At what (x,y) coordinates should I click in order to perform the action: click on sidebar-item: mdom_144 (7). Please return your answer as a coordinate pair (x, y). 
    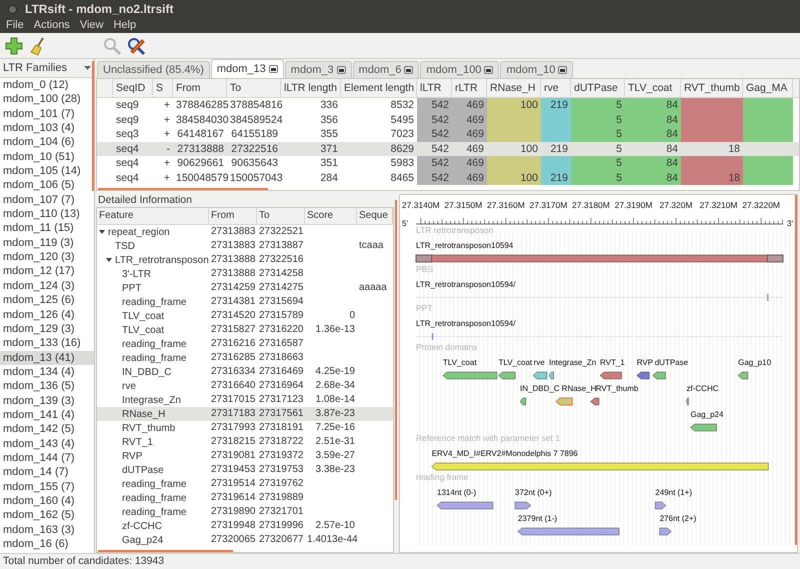
    Looking at the image, I should click on (47, 458).